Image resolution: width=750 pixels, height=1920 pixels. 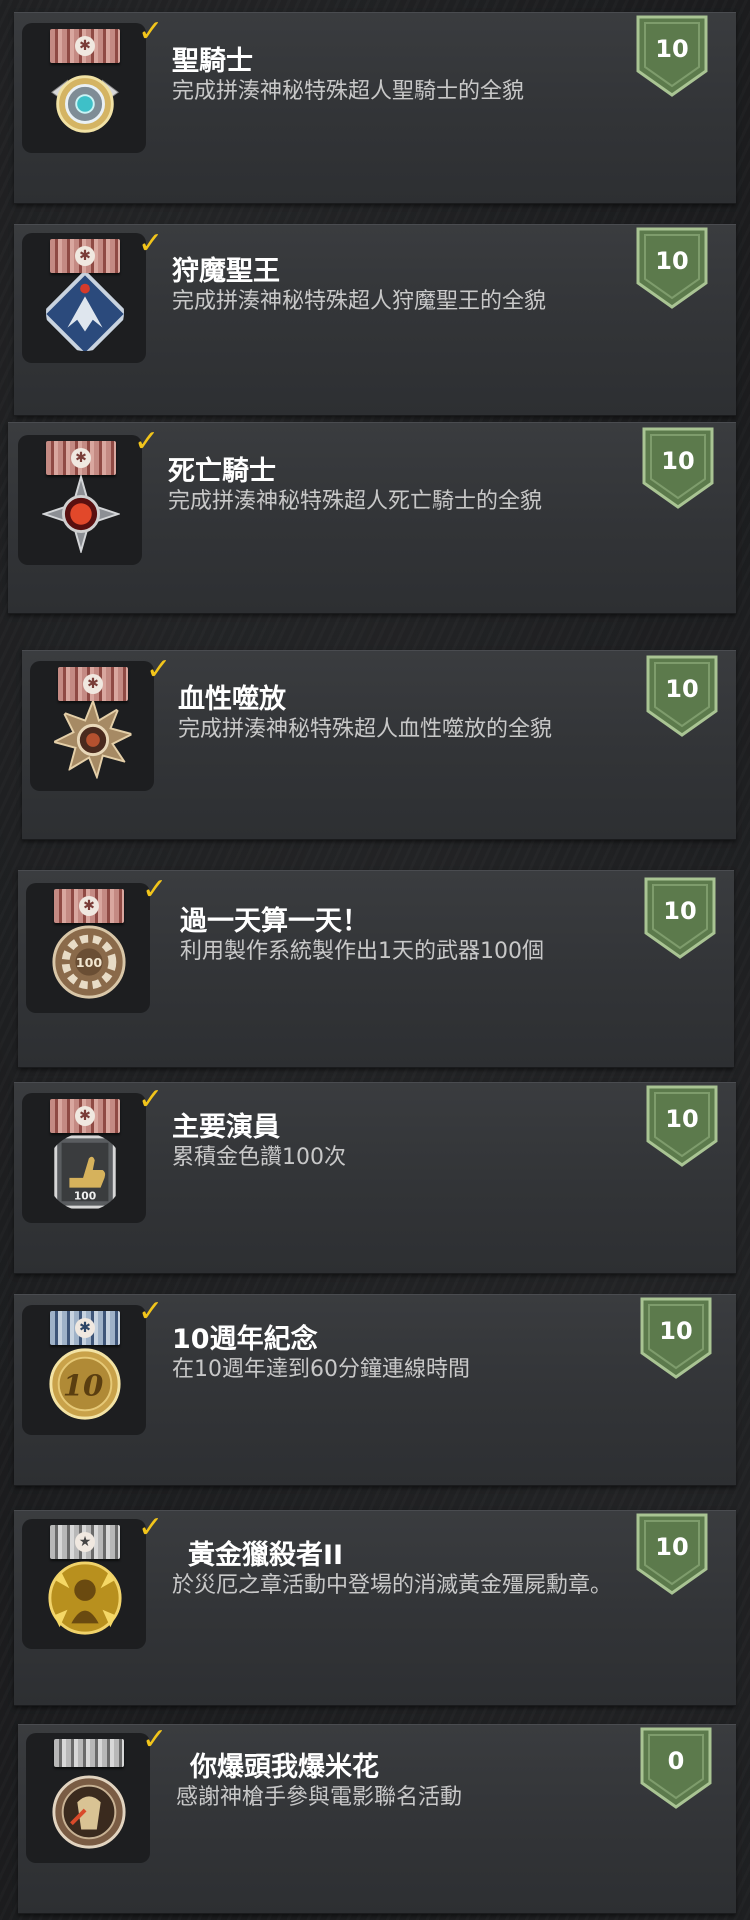 What do you see at coordinates (376, 969) in the screenshot?
I see `achievement-card: ✱ 100 ✓ 過一天算一天！ 利用製作系統製作出1天的武器100個 10` at bounding box center [376, 969].